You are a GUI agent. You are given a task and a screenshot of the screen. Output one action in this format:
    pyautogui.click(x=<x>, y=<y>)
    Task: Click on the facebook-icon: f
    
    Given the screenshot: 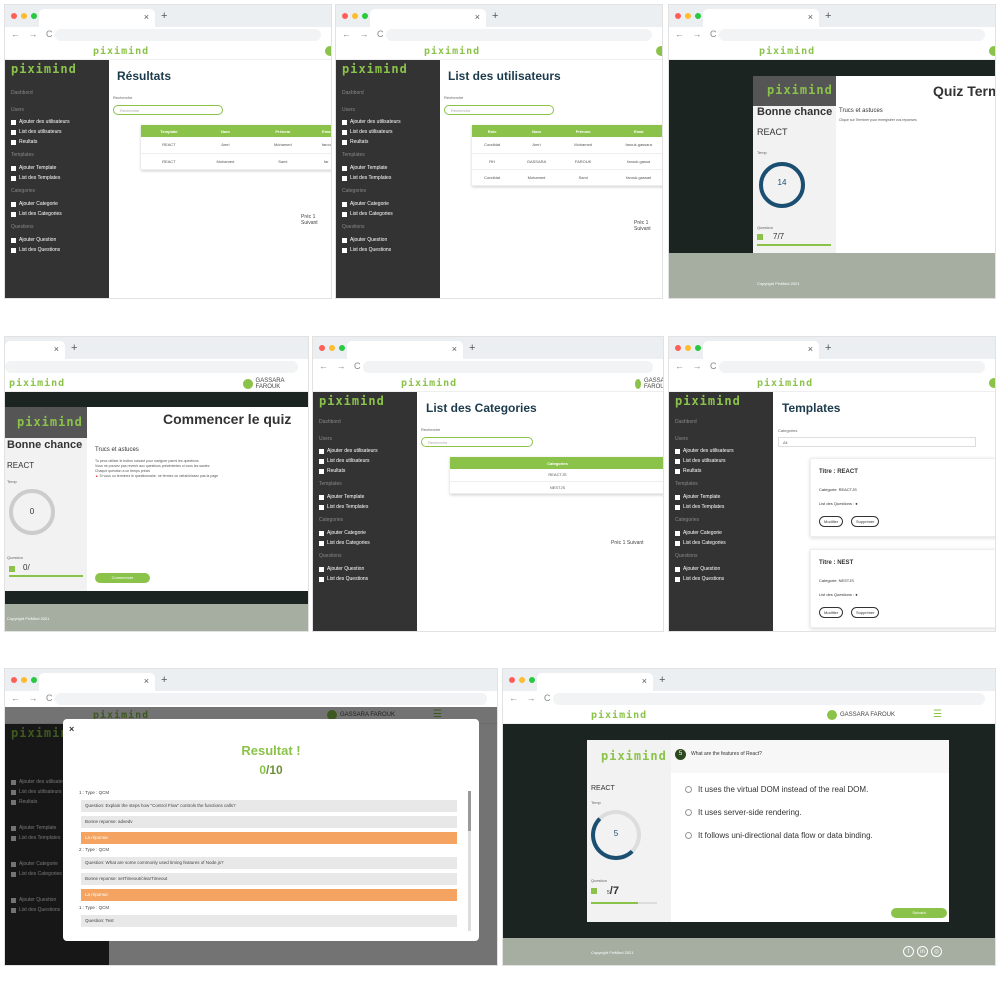 What is the action you would take?
    pyautogui.click(x=908, y=951)
    